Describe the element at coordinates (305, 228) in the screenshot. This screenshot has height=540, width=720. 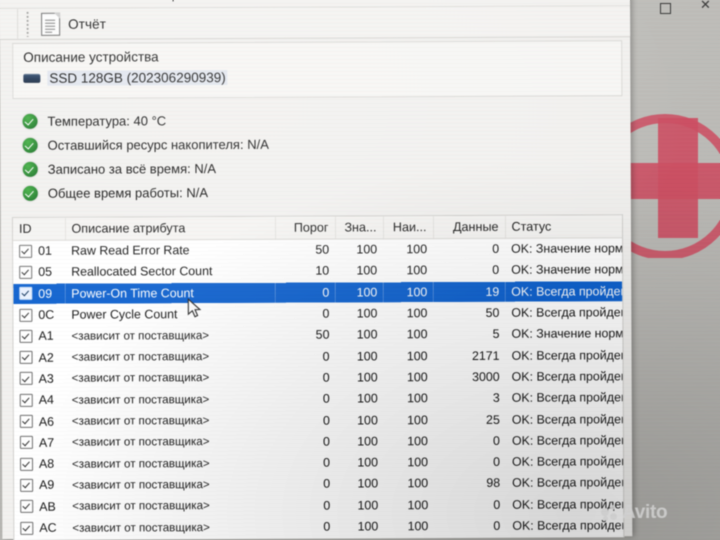
I see `table-header-2: Порог` at that location.